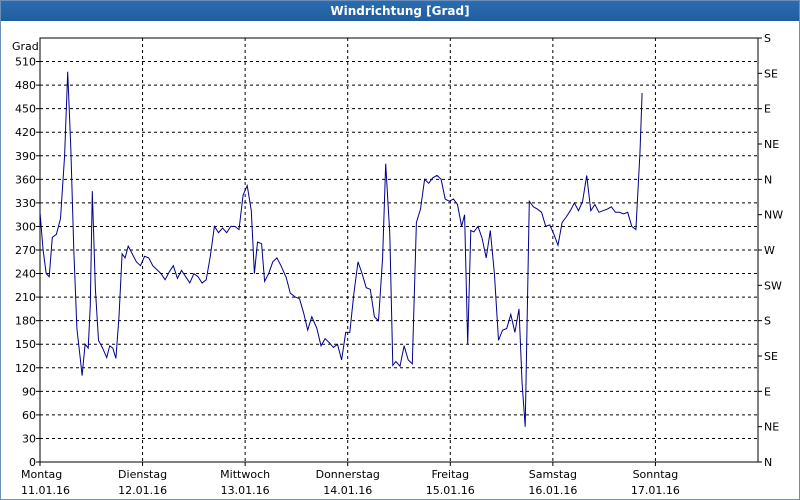  Describe the element at coordinates (25, 368) in the screenshot. I see `y-tick-label: 120` at that location.